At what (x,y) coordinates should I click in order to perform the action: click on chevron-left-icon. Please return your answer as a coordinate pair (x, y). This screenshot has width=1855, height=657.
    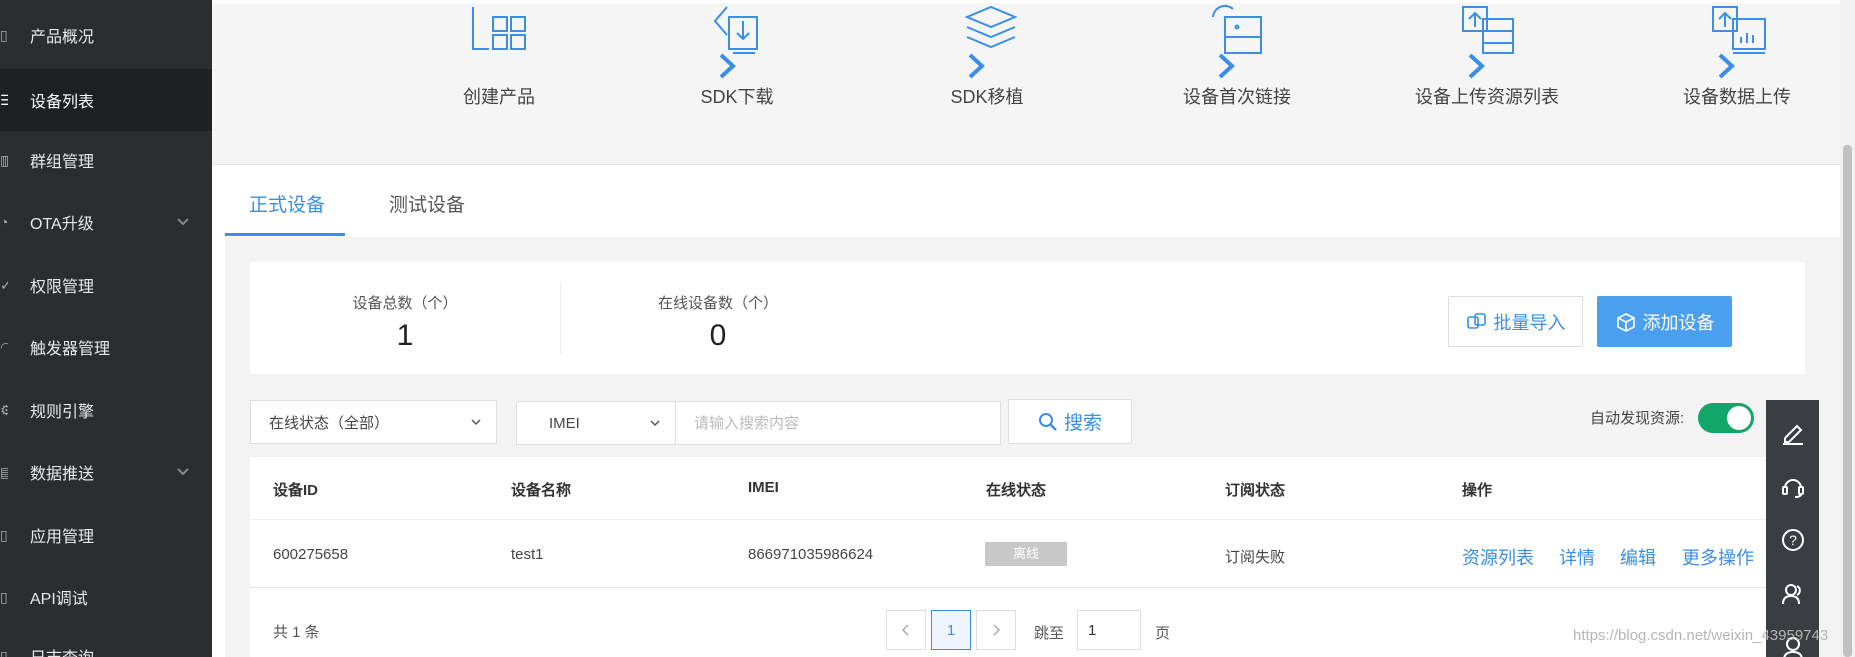
    Looking at the image, I should click on (905, 630).